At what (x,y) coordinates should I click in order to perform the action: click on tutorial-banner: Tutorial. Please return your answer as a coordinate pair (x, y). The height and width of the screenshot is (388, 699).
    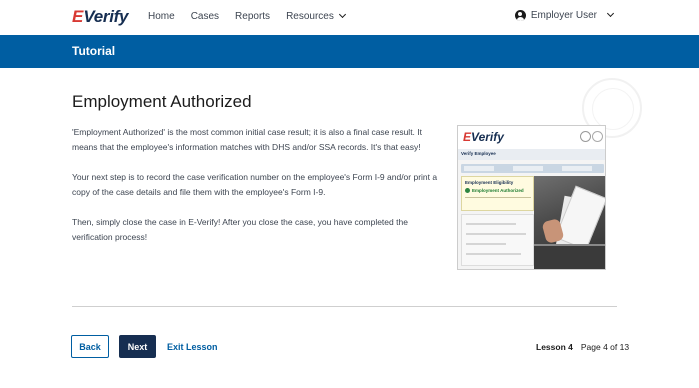
    Looking at the image, I should click on (349, 51).